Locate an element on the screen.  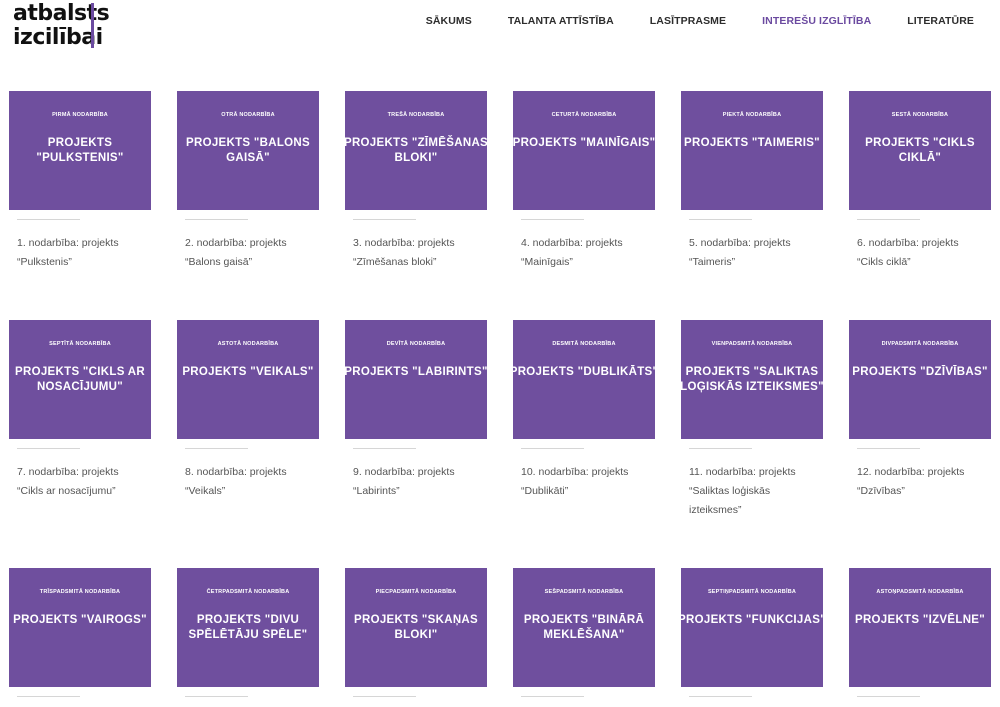
lesson-tile-title: PROJEKTS "SKAŅAS BLOKI" is located at coordinates (416, 627).